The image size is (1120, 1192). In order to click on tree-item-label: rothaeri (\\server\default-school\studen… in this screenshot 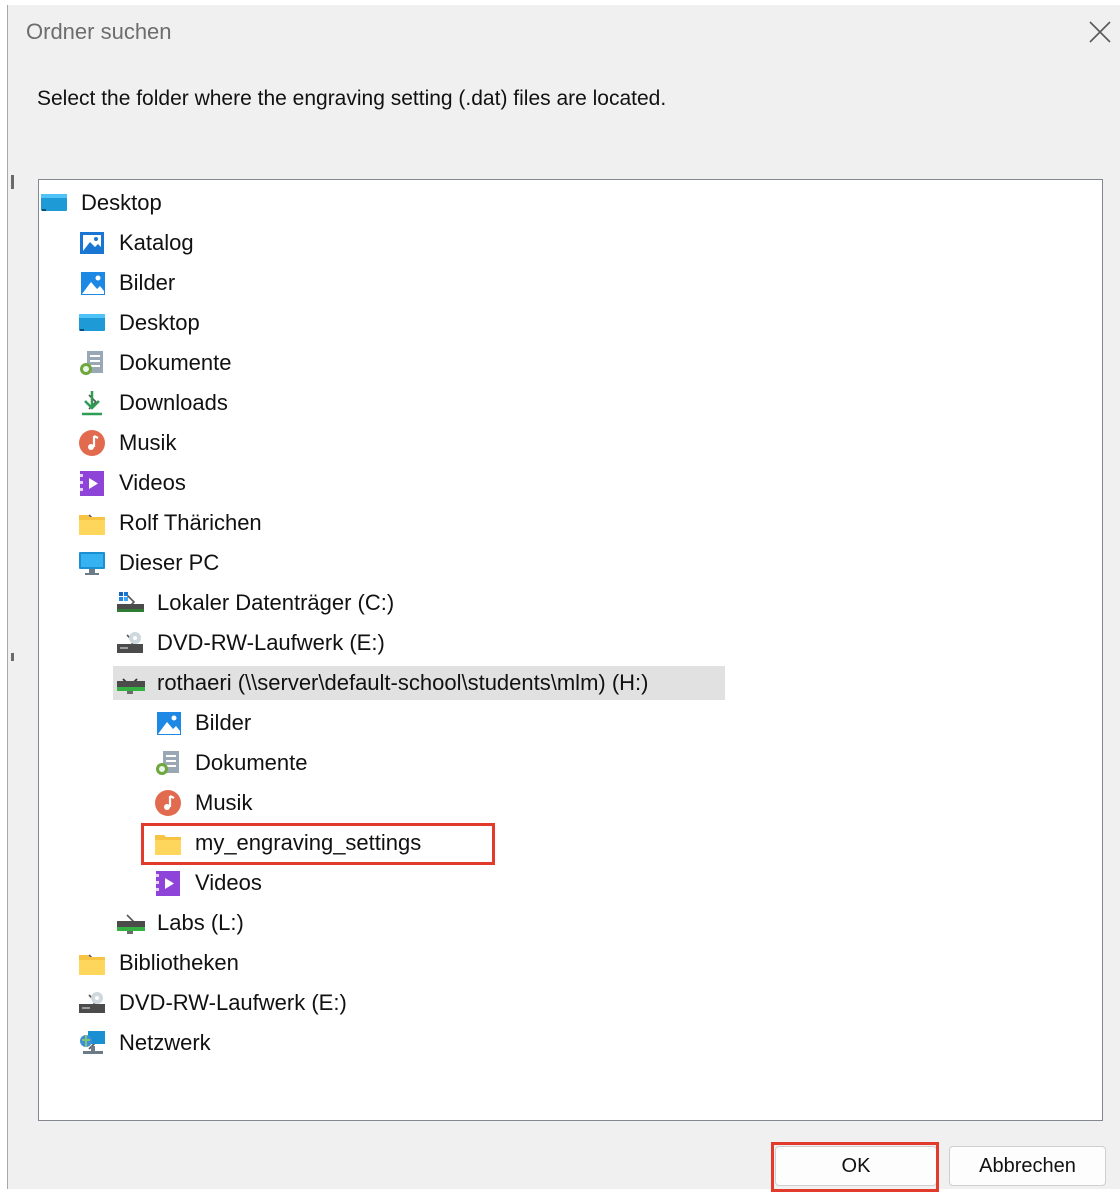, I will do `click(403, 682)`.